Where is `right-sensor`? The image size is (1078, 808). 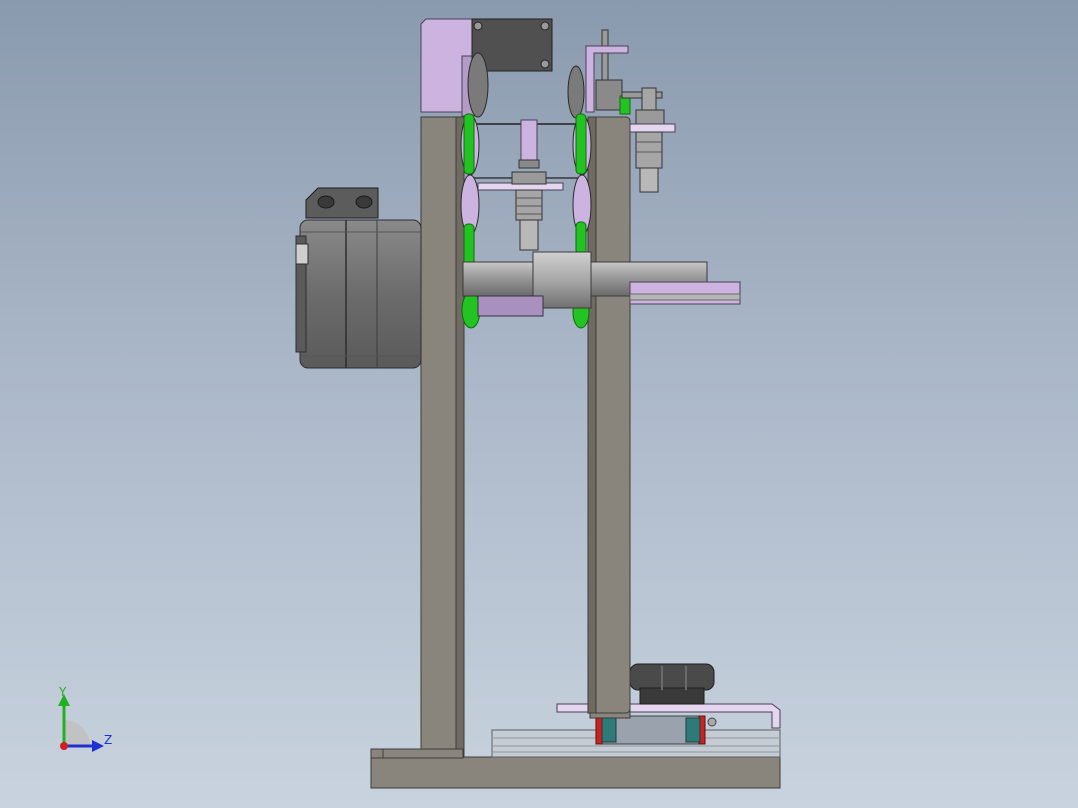 right-sensor is located at coordinates (652, 140).